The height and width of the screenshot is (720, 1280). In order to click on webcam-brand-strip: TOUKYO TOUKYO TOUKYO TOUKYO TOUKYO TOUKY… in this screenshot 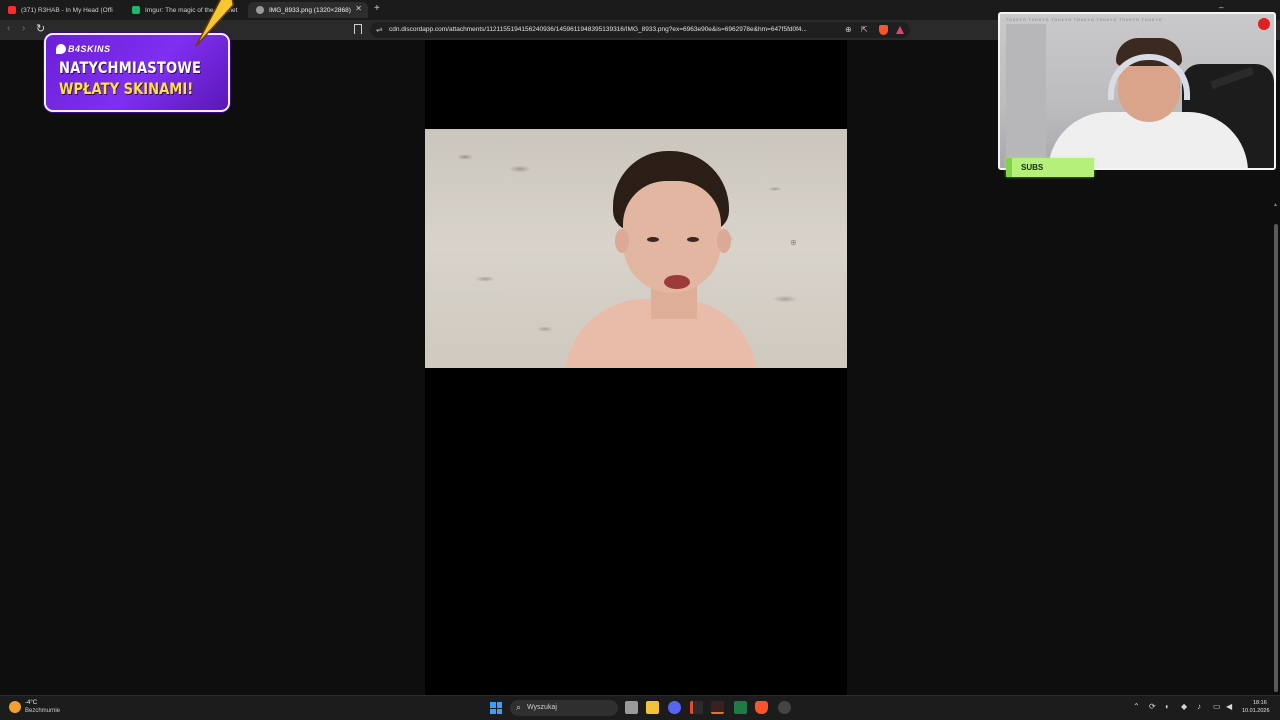, I will do `click(1084, 20)`.